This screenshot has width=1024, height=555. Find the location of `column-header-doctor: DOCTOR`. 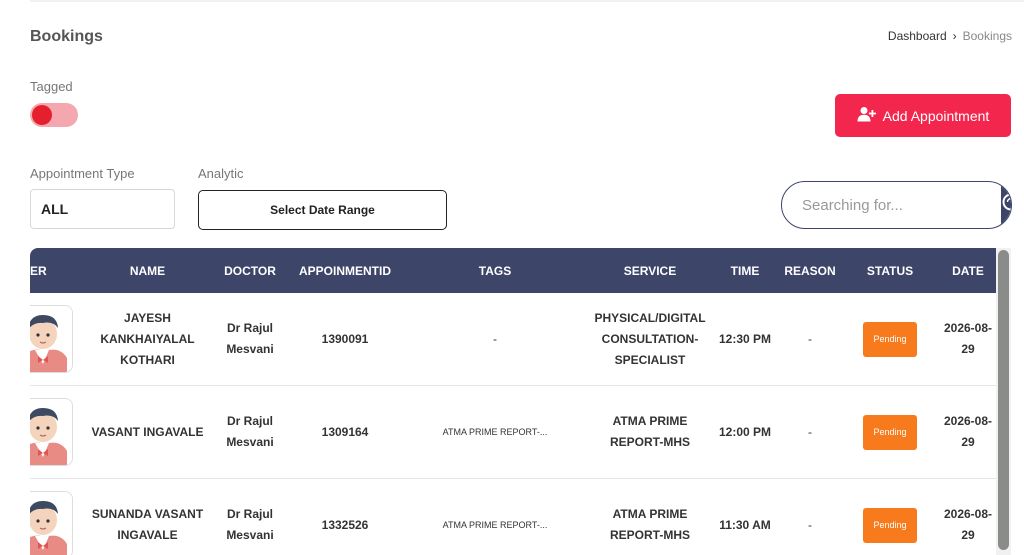

column-header-doctor: DOCTOR is located at coordinates (250, 270).